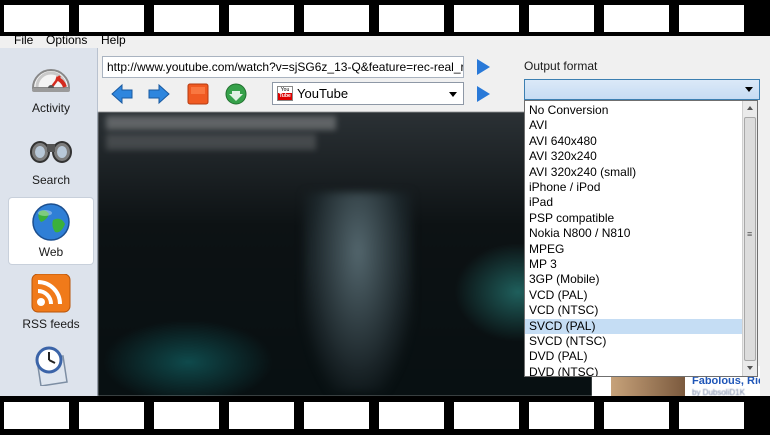 This screenshot has height=435, width=770. What do you see at coordinates (765, 248) in the screenshot?
I see `window-edge` at bounding box center [765, 248].